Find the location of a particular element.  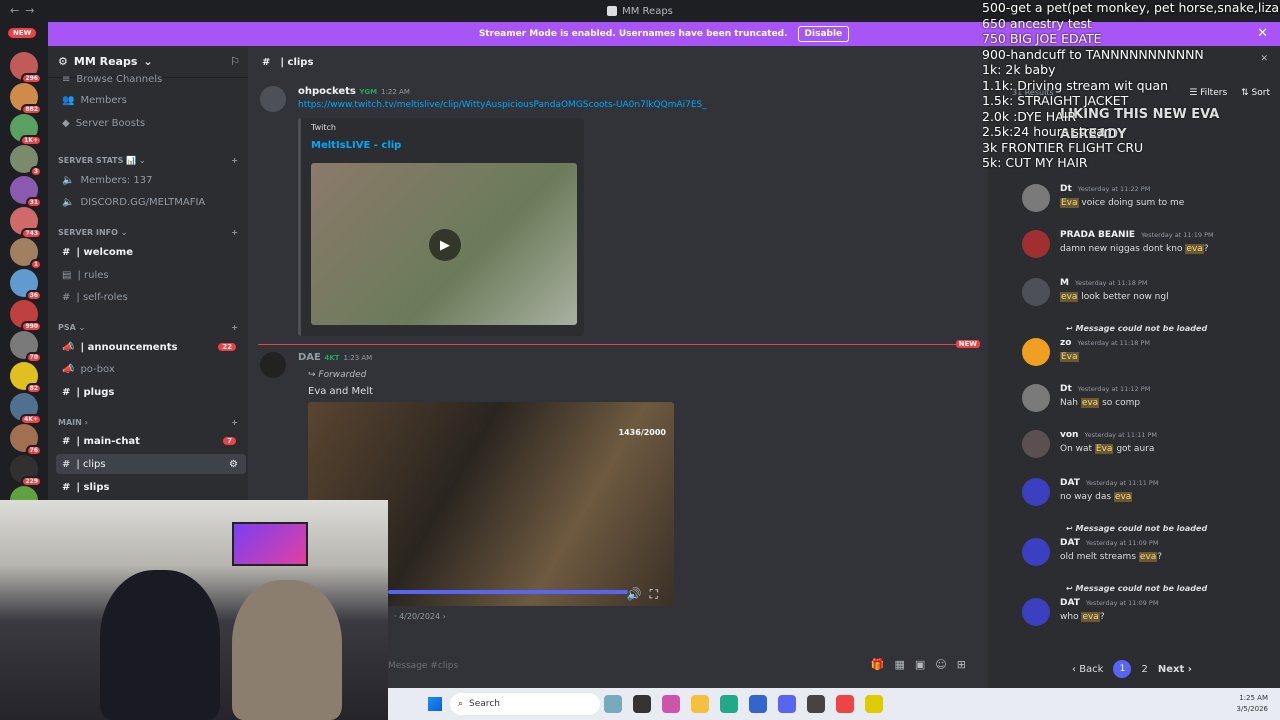

channel-rules: ▤ | rules is located at coordinates (151, 275).